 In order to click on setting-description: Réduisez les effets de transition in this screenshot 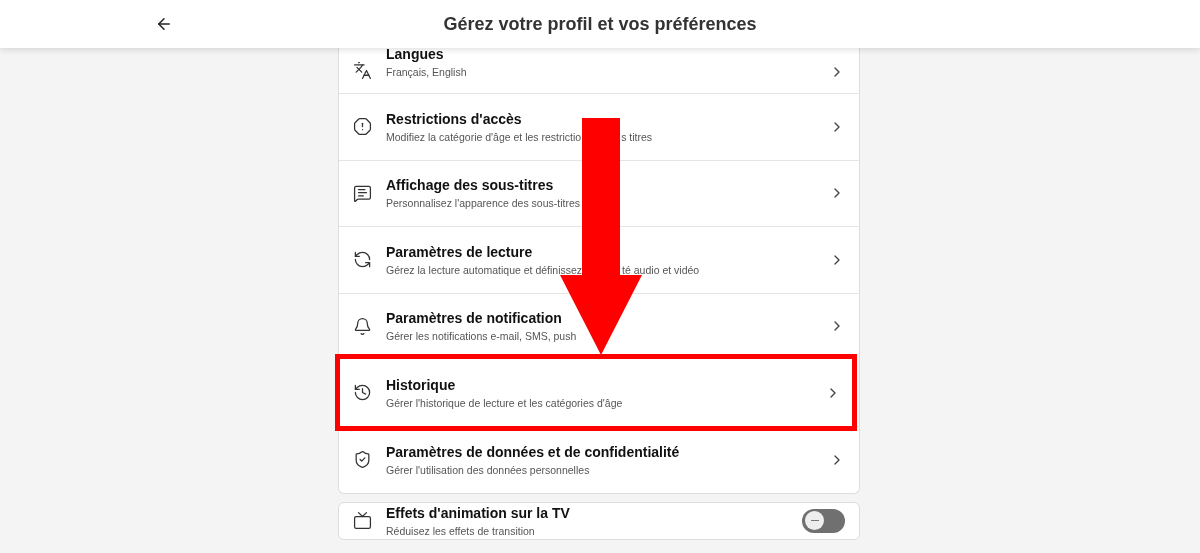, I will do `click(460, 531)`.